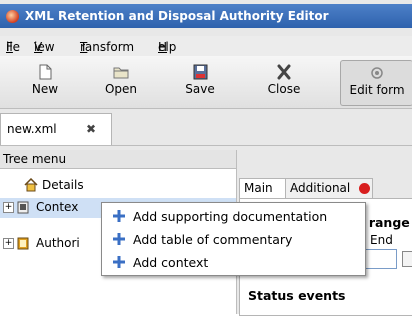 The height and width of the screenshot is (316, 412). I want to click on tab-main: Main, so click(263, 188).